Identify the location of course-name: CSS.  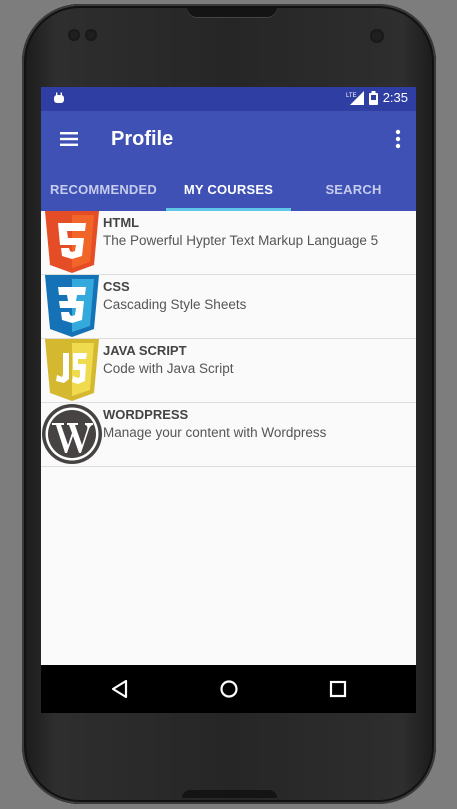
(116, 286).